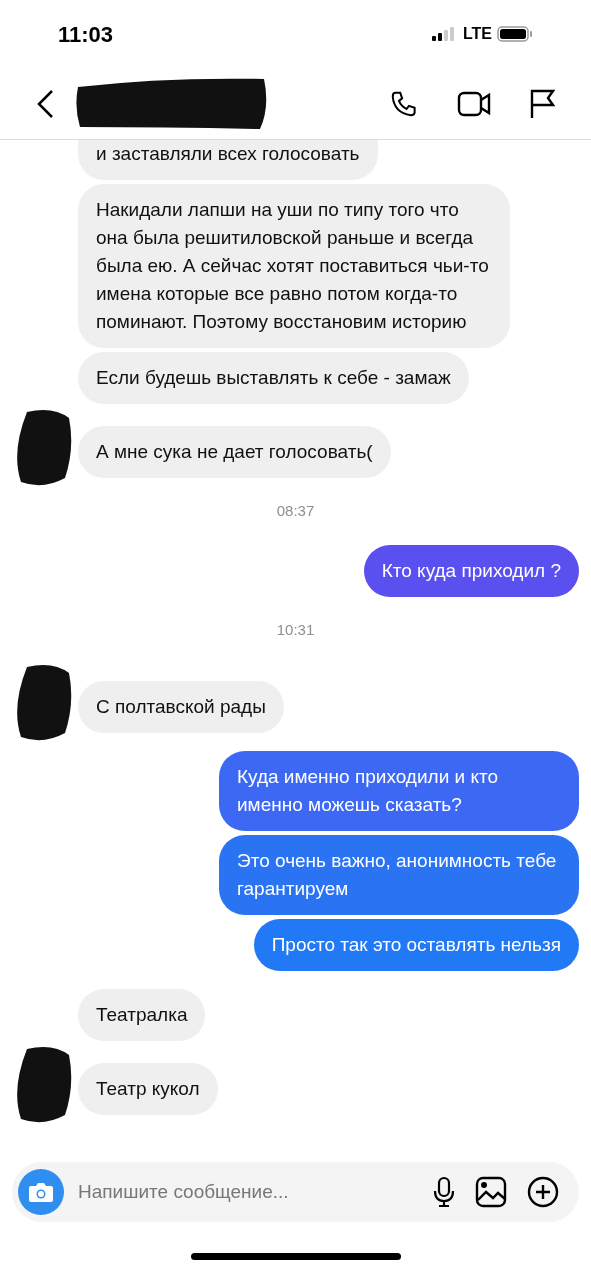  I want to click on timestamp: 10:31, so click(295, 629).